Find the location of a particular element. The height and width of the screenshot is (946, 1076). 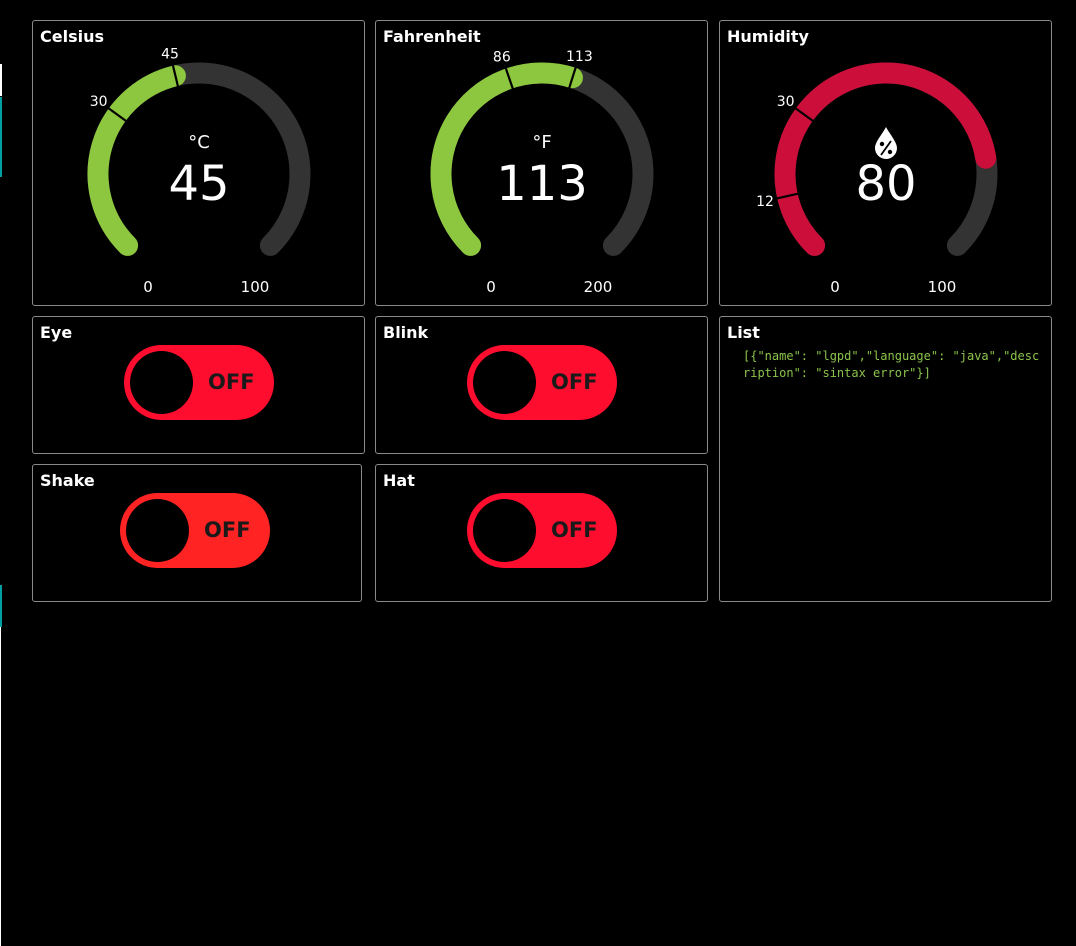

gauge-marker-label: 45 is located at coordinates (170, 54).